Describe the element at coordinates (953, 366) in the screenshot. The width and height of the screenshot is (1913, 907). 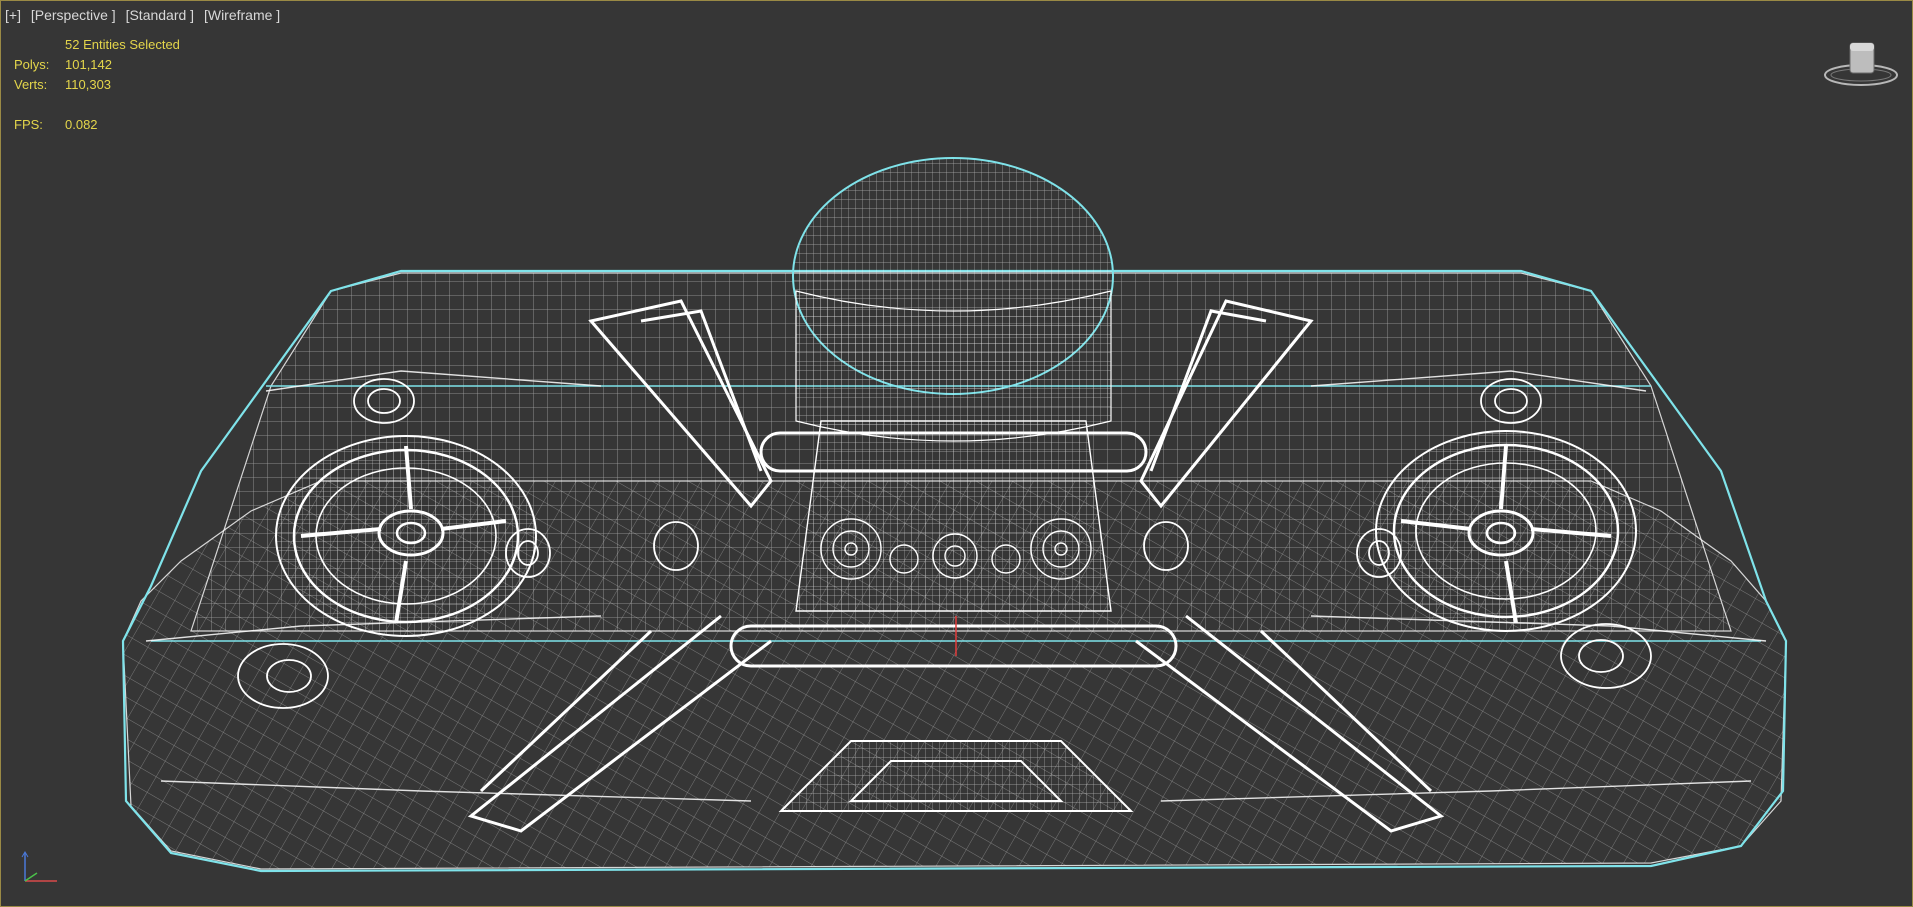
I see `dome-base` at that location.